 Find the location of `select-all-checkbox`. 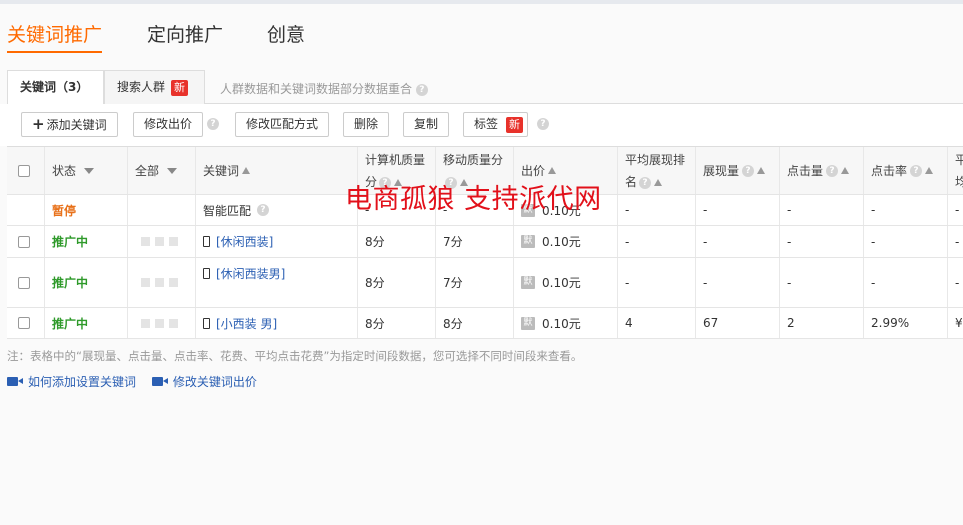

select-all-checkbox is located at coordinates (24, 170).